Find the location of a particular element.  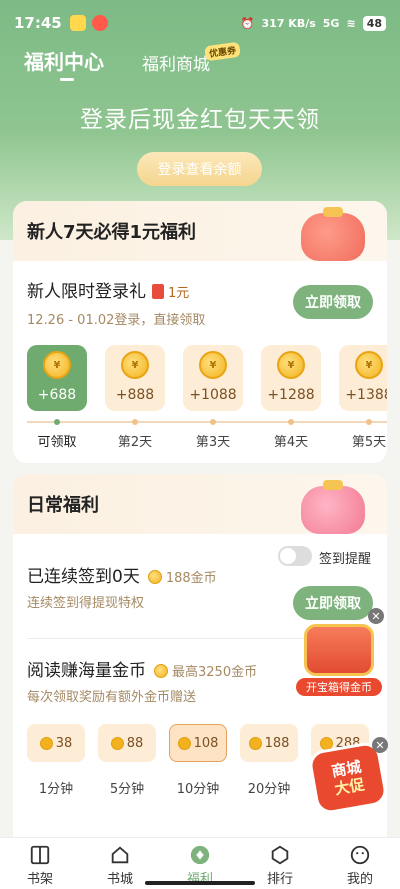

day-reward-card: ¥ +1288 is located at coordinates (291, 378).